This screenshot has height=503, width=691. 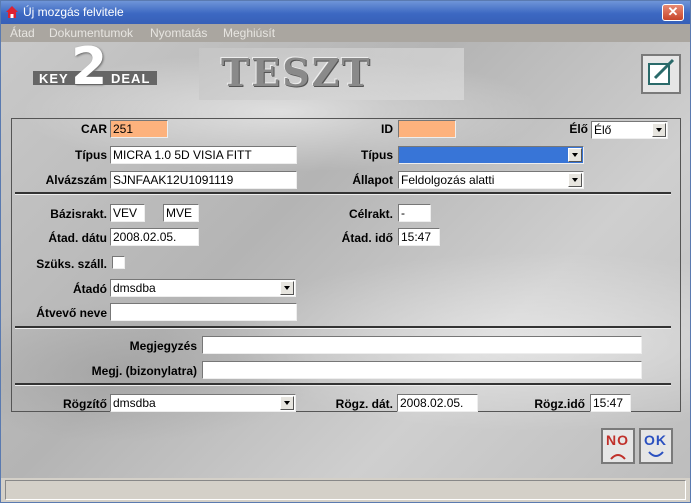 I want to click on id-field, so click(x=427, y=129).